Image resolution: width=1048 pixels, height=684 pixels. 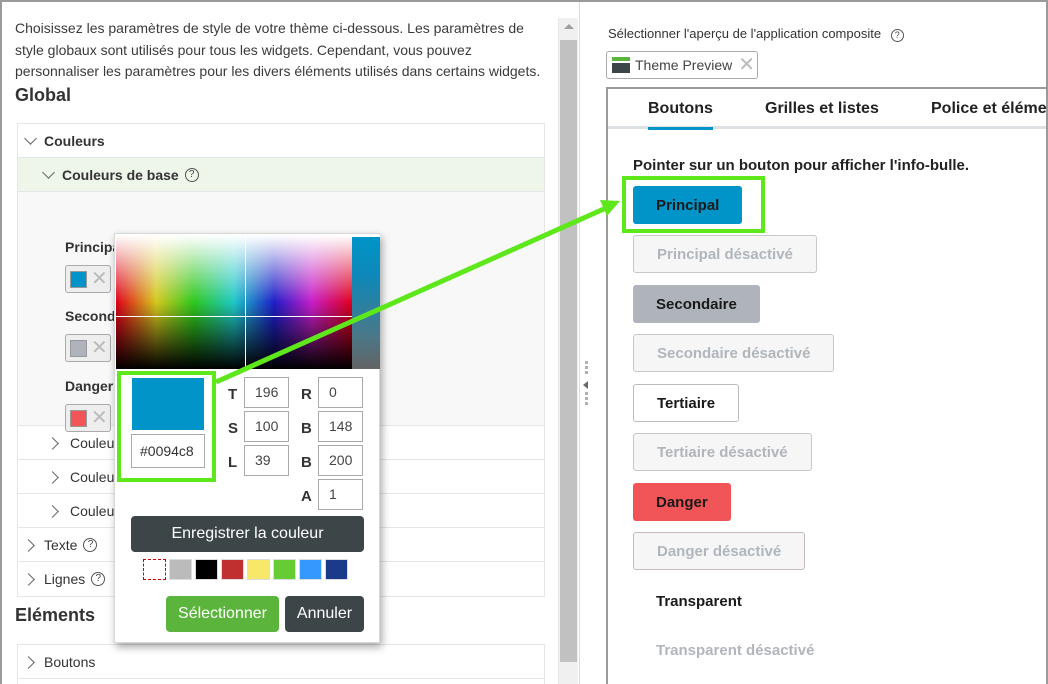 I want to click on alpha-label: A, so click(x=306, y=496).